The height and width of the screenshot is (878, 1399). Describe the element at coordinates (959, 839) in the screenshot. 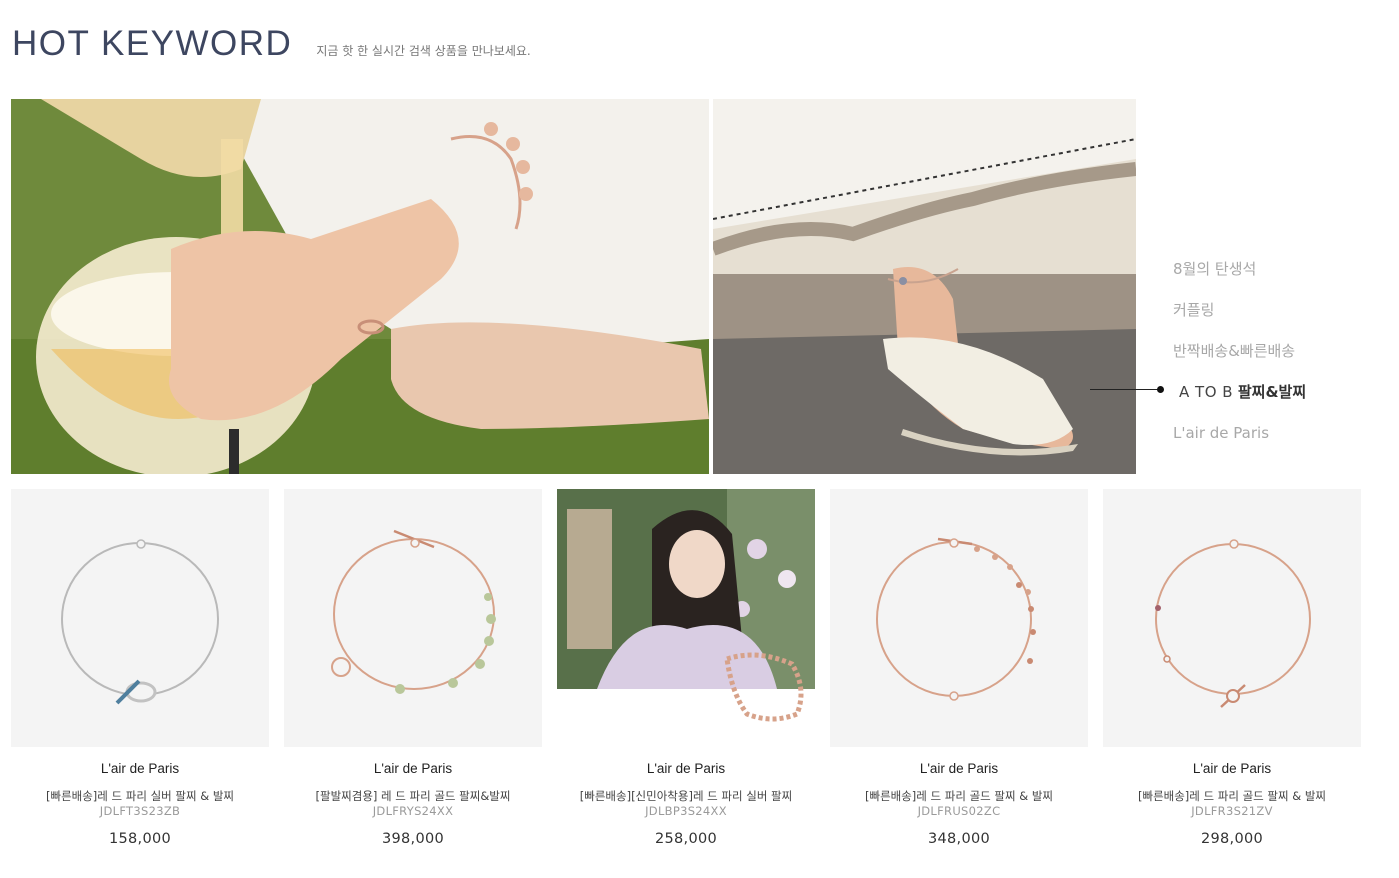

I see `product-price: 348,000` at that location.